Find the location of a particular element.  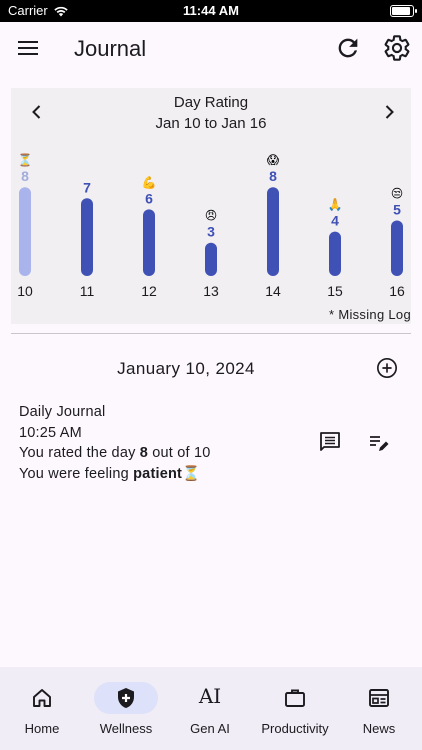

bar-value-label: 6 is located at coordinates (149, 198).